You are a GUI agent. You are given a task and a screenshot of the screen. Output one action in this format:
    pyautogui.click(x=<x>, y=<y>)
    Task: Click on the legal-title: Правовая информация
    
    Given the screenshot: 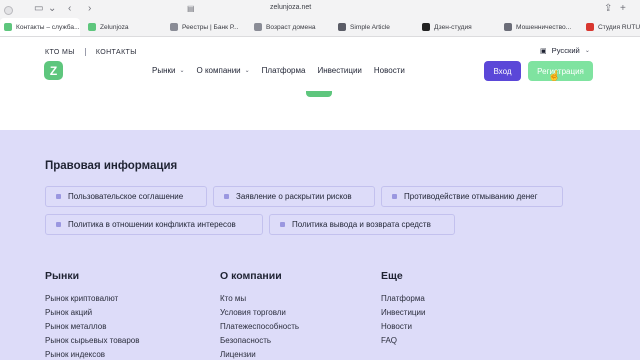 What is the action you would take?
    pyautogui.click(x=111, y=166)
    